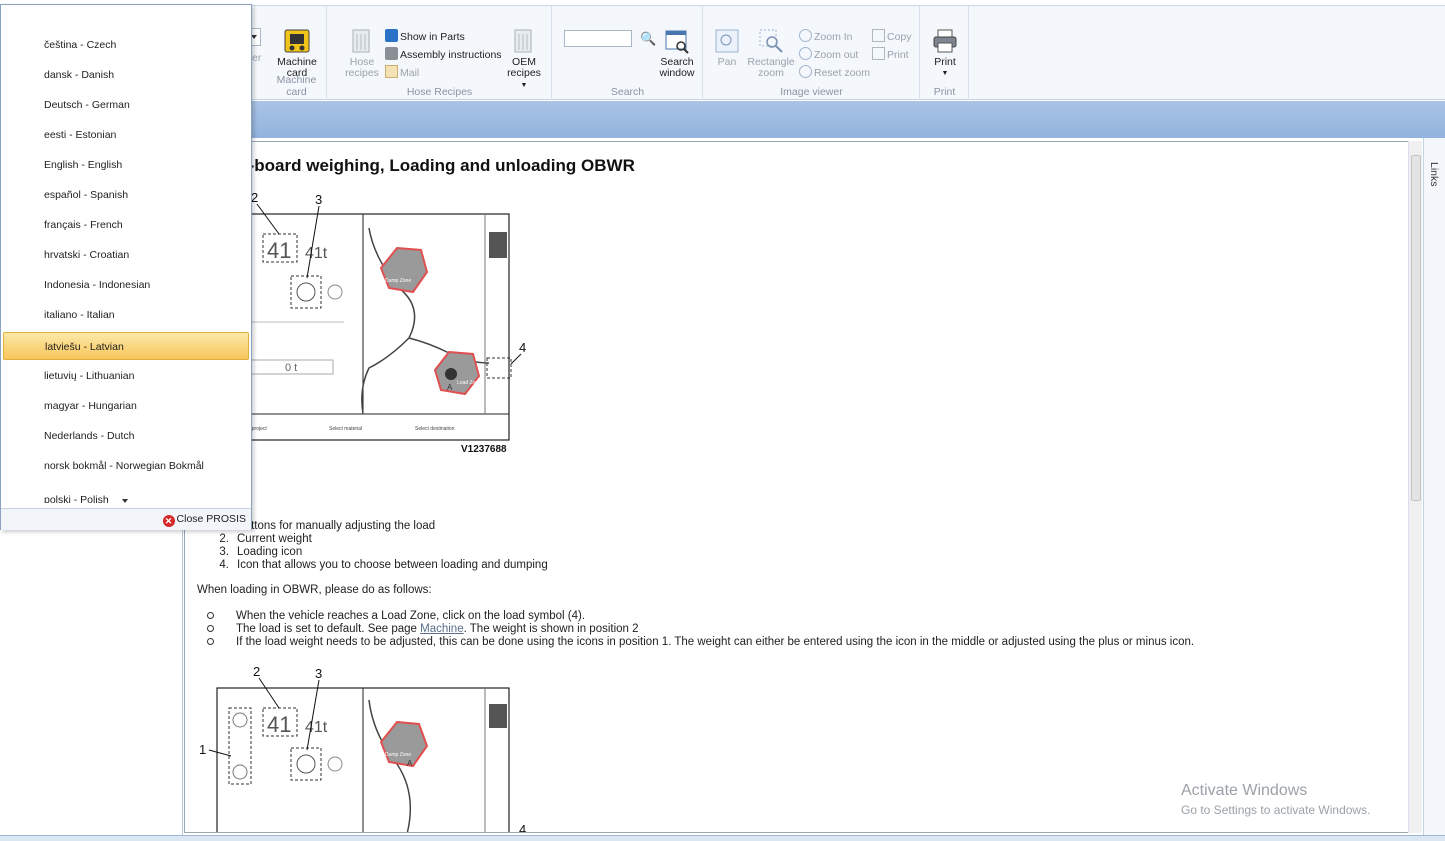 The image size is (1445, 841). What do you see at coordinates (316, 253) in the screenshot?
I see `figure-1-capacity: 41t` at bounding box center [316, 253].